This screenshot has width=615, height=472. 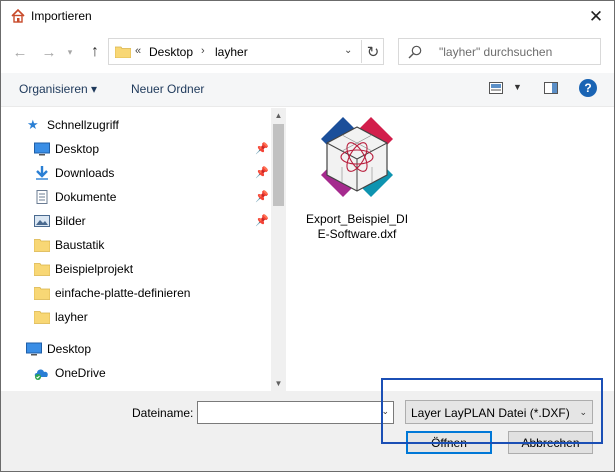 I want to click on filename-input: ⌄, so click(x=295, y=412).